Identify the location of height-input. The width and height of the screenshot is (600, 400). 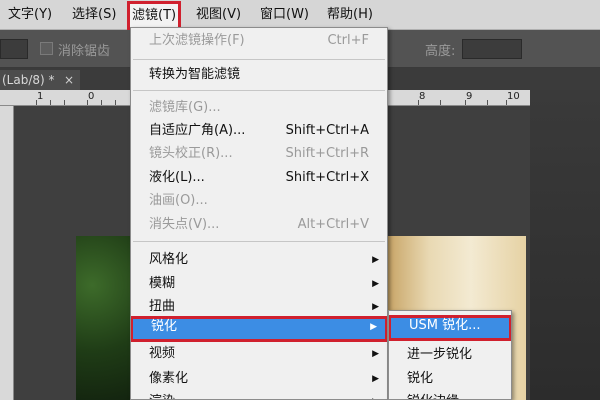
(492, 49).